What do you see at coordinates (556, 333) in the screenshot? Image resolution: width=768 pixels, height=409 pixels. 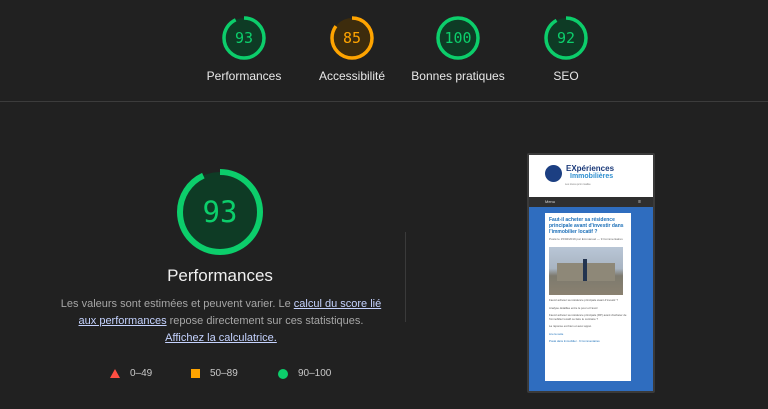 I see `read-more-link: Lire la suite` at bounding box center [556, 333].